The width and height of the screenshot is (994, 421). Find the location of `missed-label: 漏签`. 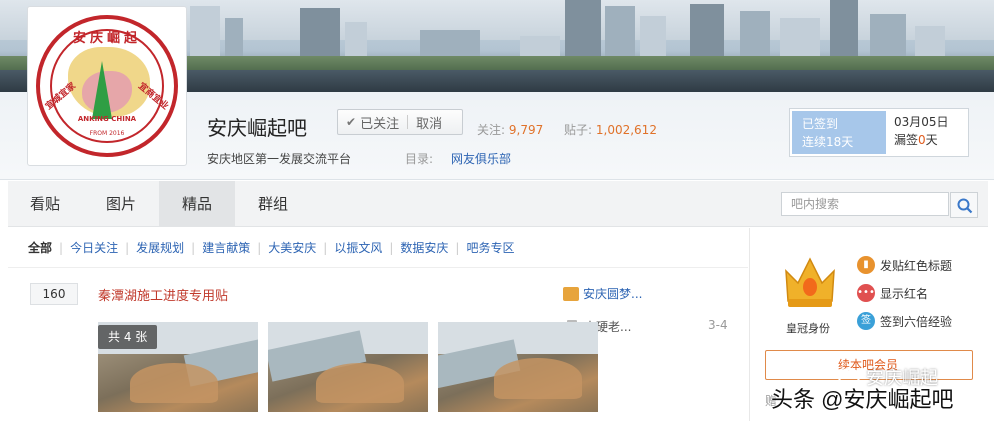

missed-label: 漏签 is located at coordinates (906, 140).